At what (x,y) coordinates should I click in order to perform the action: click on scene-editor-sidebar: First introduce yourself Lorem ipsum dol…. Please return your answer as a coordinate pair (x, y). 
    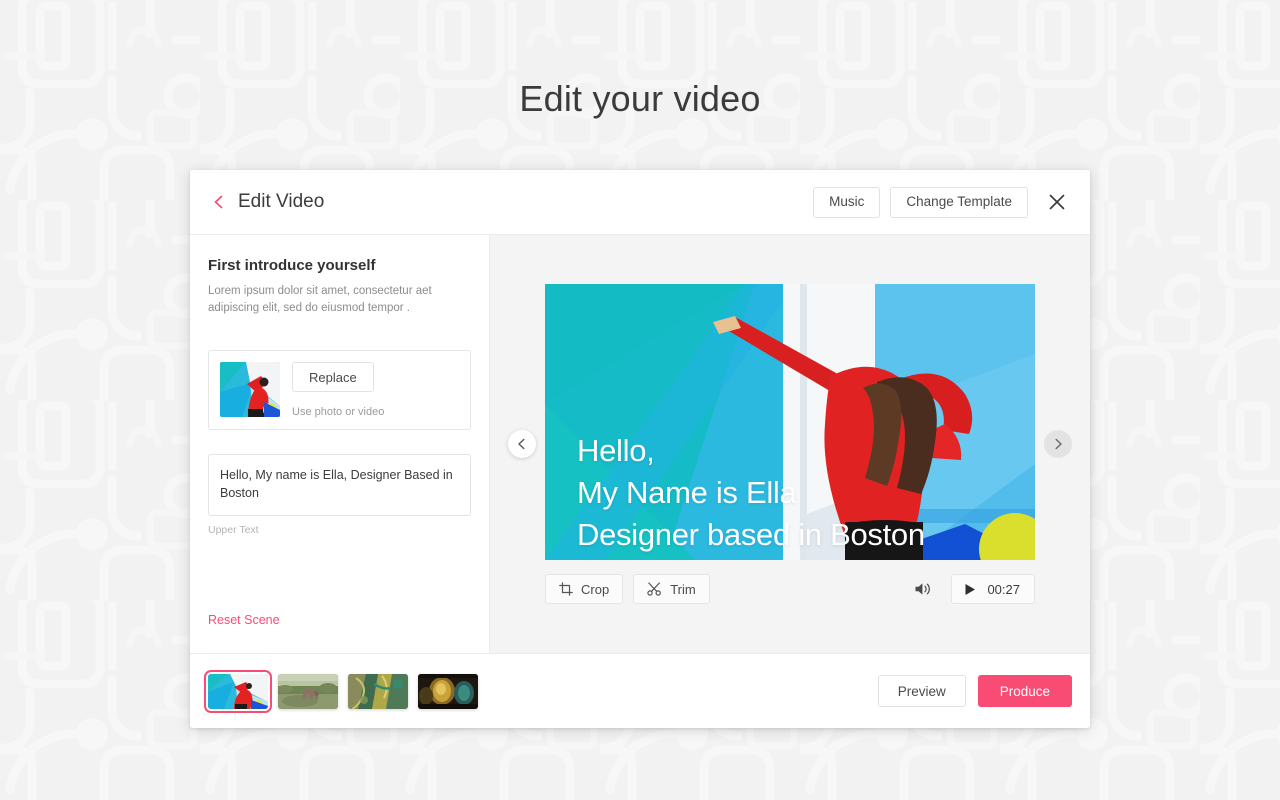
    Looking at the image, I should click on (340, 444).